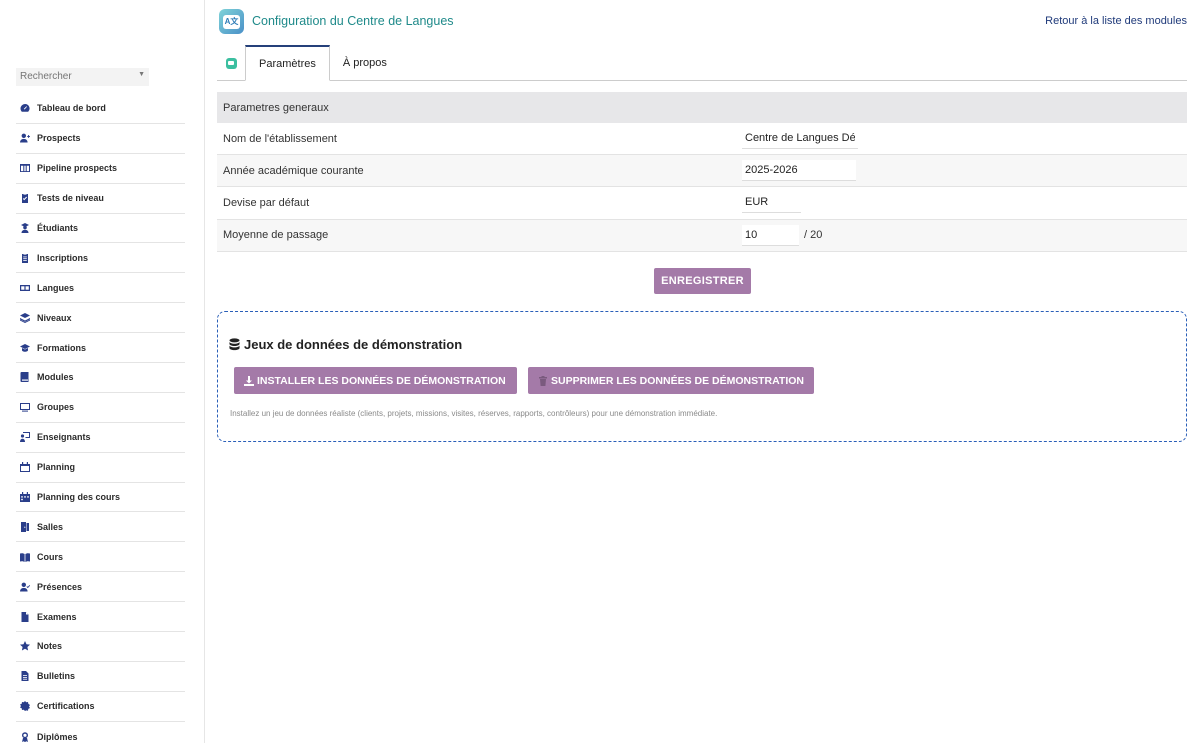  What do you see at coordinates (702, 63) in the screenshot?
I see `tab-bar: Paramètres À propos` at bounding box center [702, 63].